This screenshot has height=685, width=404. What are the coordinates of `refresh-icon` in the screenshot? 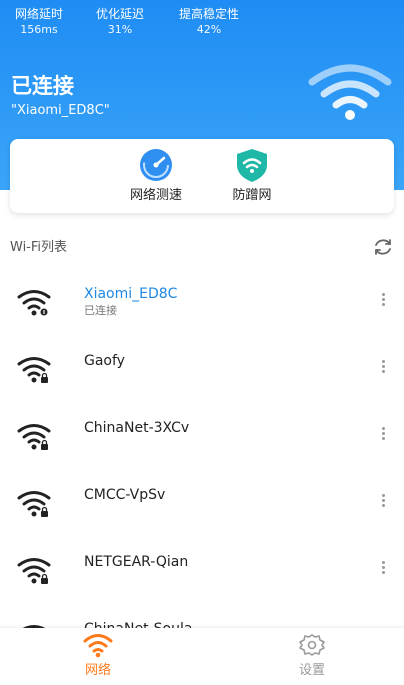 It's located at (383, 247).